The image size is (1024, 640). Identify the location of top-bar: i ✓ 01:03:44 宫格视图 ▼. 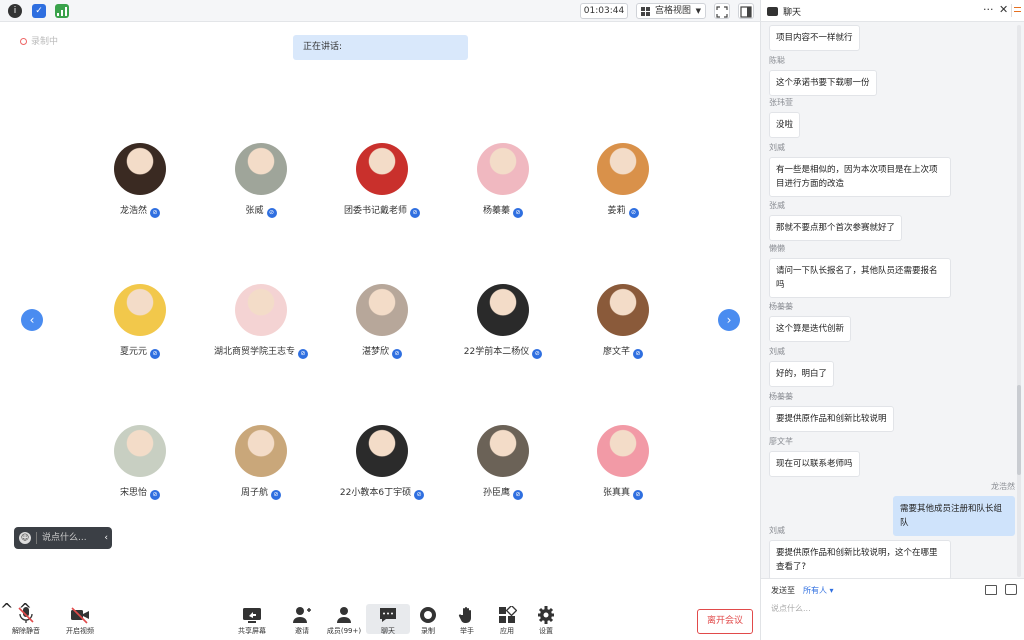
(380, 11).